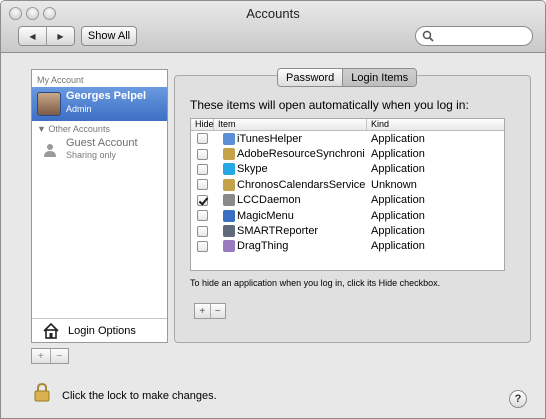  I want to click on house-icon, so click(51, 330).